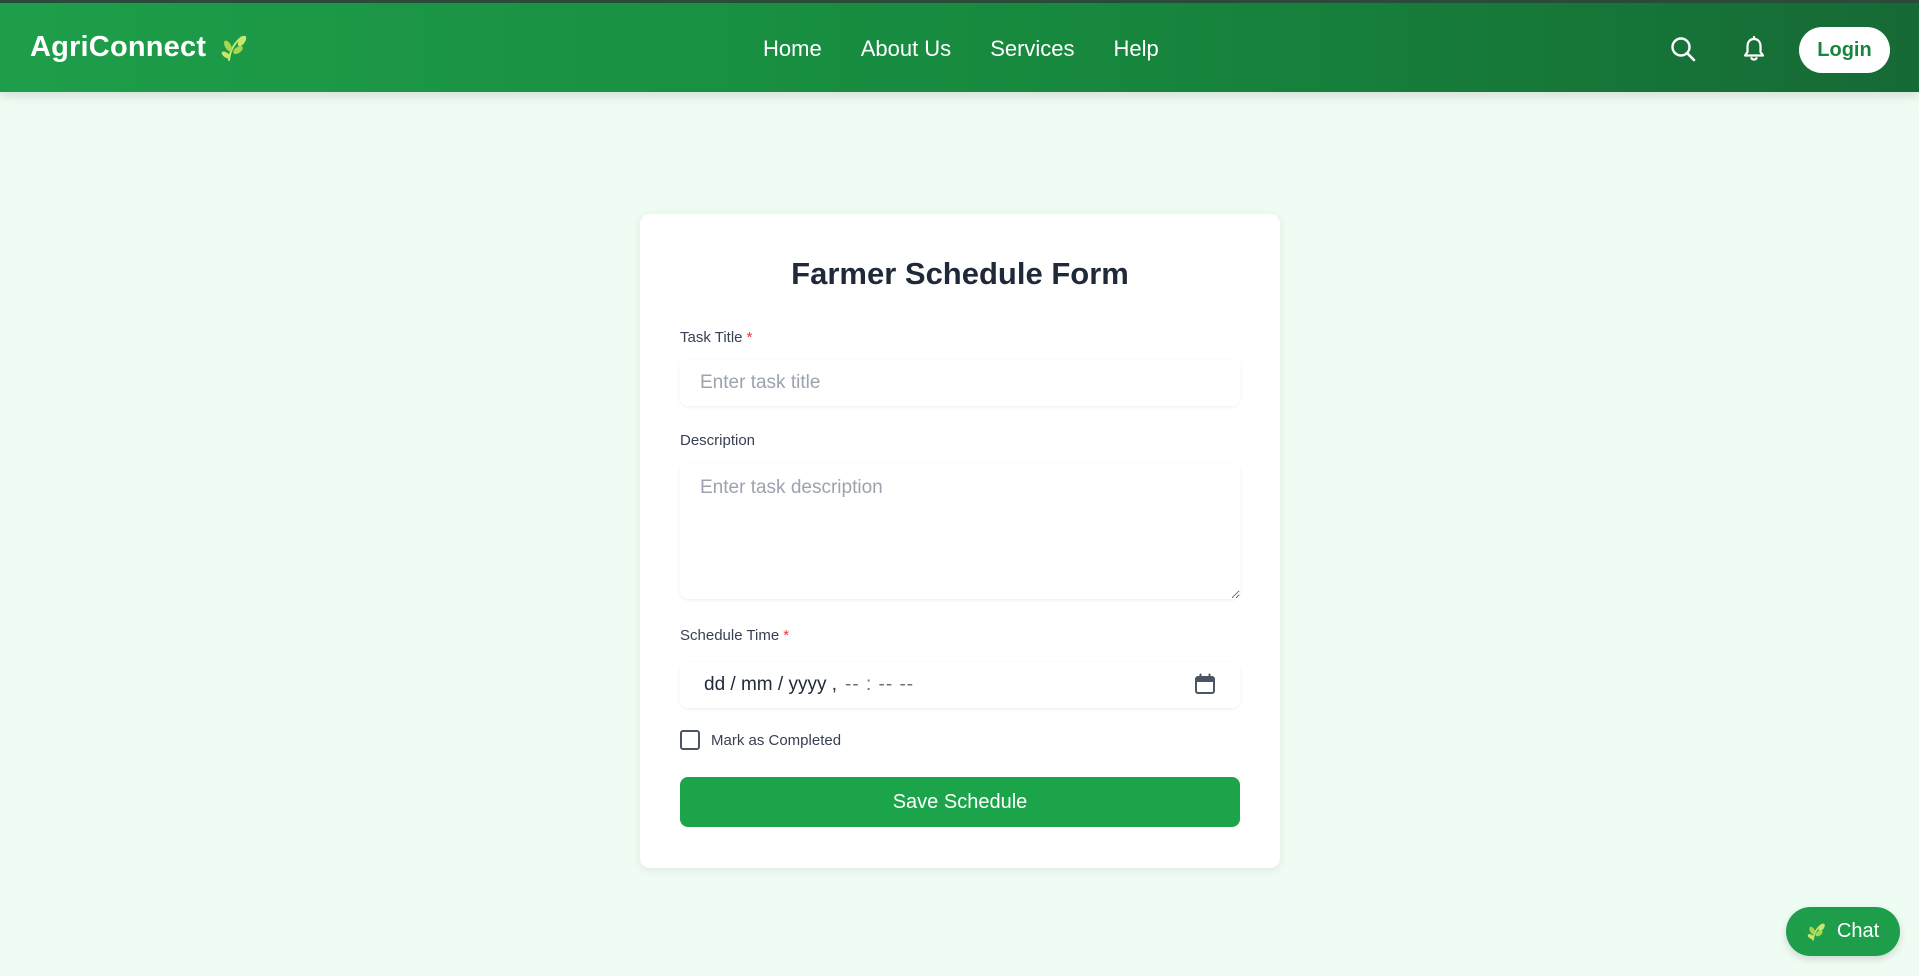 The image size is (1919, 976). I want to click on chat-button: Chat, so click(1843, 931).